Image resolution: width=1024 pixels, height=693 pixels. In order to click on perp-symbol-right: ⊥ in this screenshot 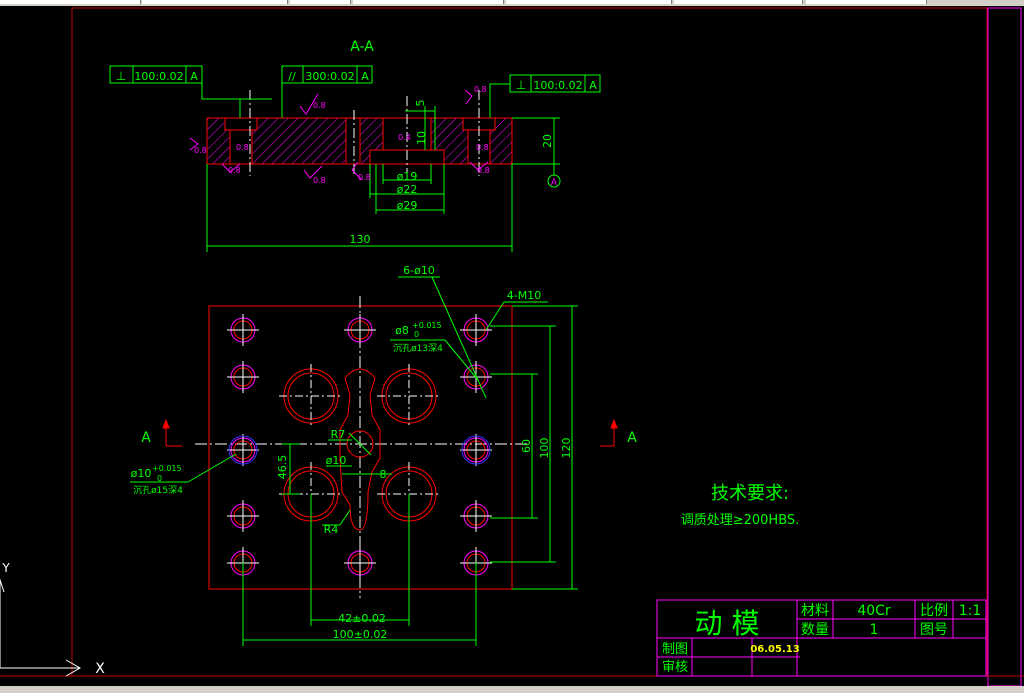, I will do `click(521, 85)`.